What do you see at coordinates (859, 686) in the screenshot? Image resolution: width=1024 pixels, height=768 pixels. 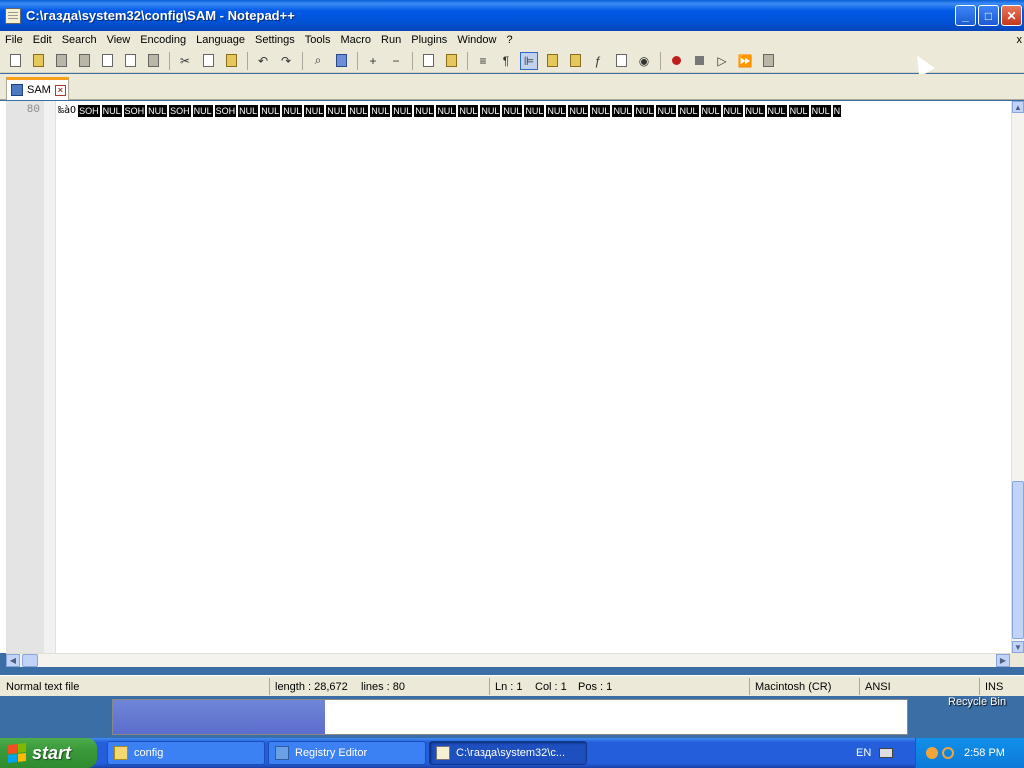 I see `status-divider` at bounding box center [859, 686].